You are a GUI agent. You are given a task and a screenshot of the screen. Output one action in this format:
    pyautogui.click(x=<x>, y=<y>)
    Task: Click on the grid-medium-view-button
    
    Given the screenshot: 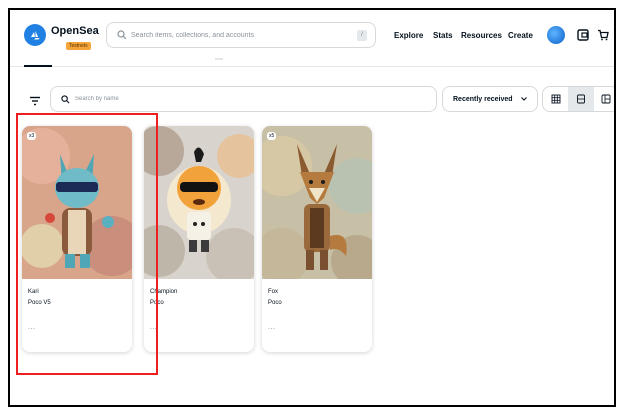 What is the action you would take?
    pyautogui.click(x=581, y=99)
    